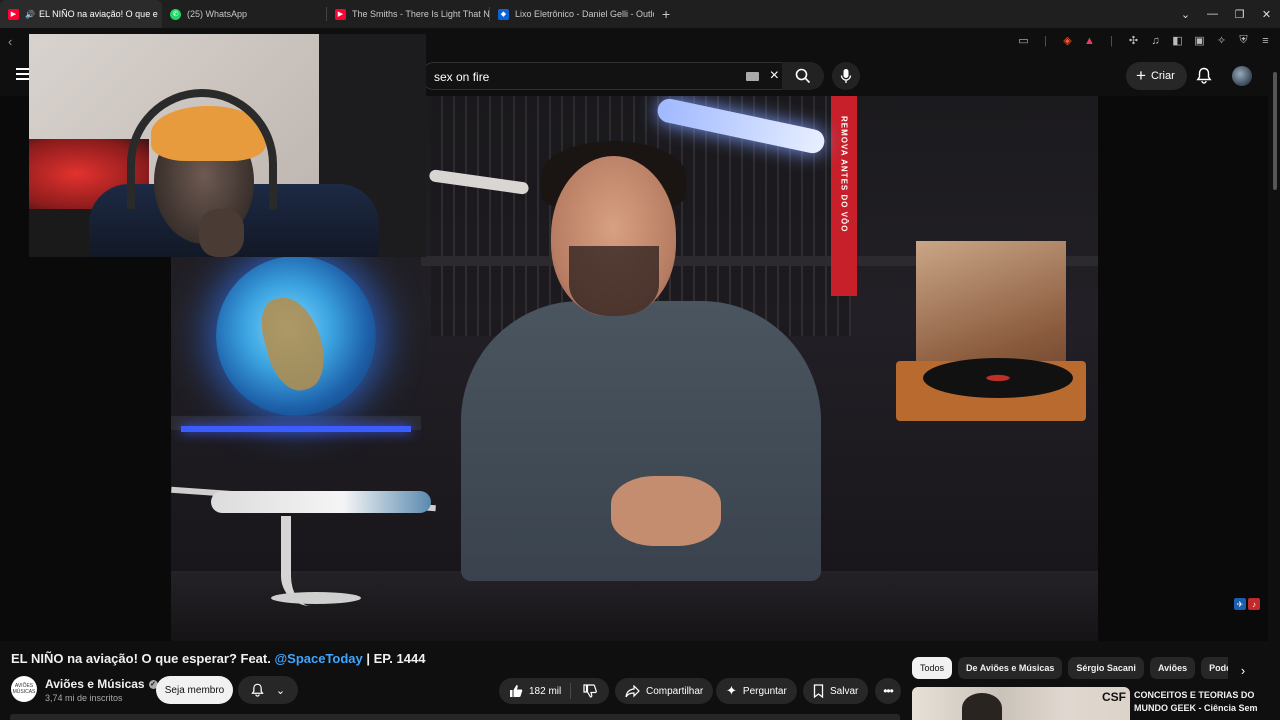 The image size is (1280, 720). What do you see at coordinates (257, 690) in the screenshot?
I see `bell-icon` at bounding box center [257, 690].